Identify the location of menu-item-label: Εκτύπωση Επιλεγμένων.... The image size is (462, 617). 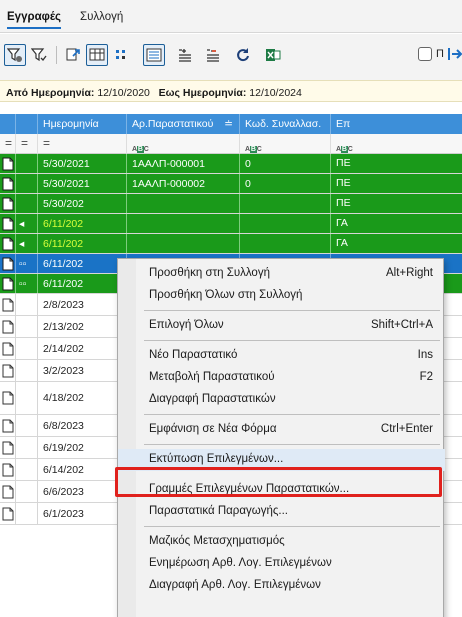
(216, 459).